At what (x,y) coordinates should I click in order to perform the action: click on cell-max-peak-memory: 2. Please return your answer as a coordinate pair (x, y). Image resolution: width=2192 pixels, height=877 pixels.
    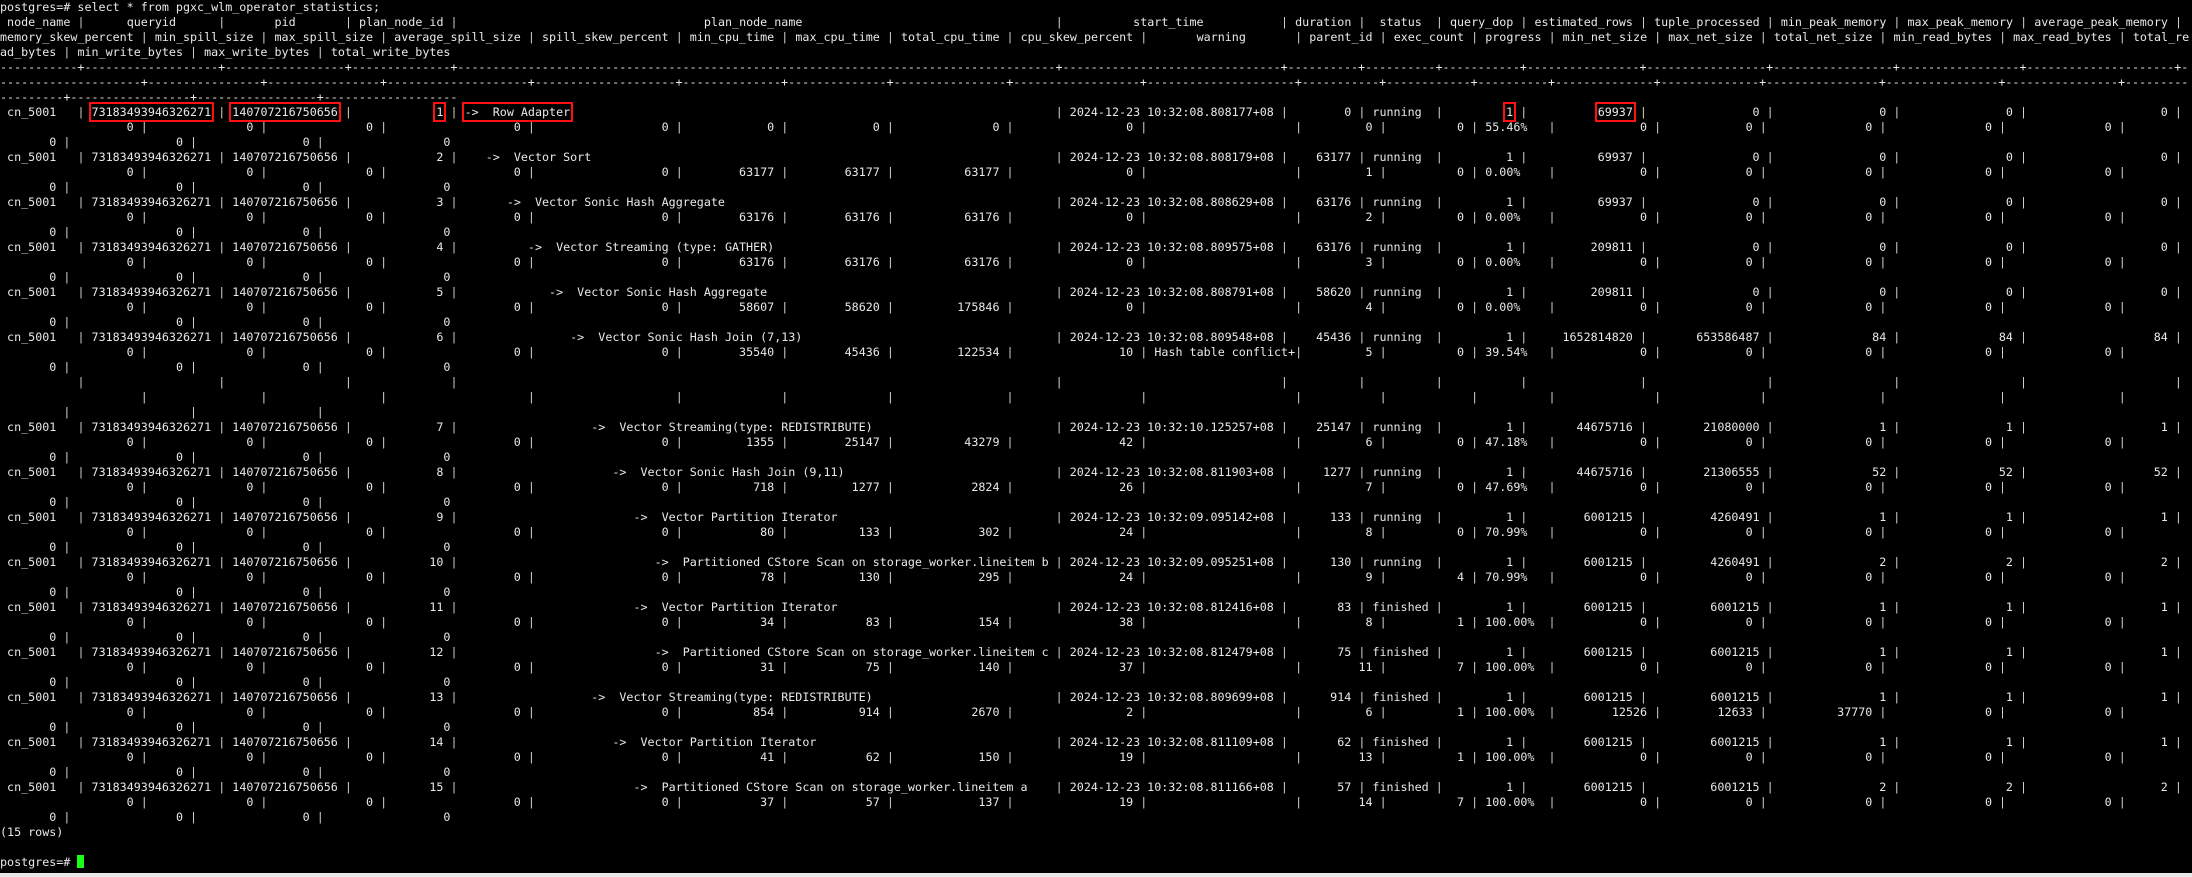
    Looking at the image, I should click on (1960, 562).